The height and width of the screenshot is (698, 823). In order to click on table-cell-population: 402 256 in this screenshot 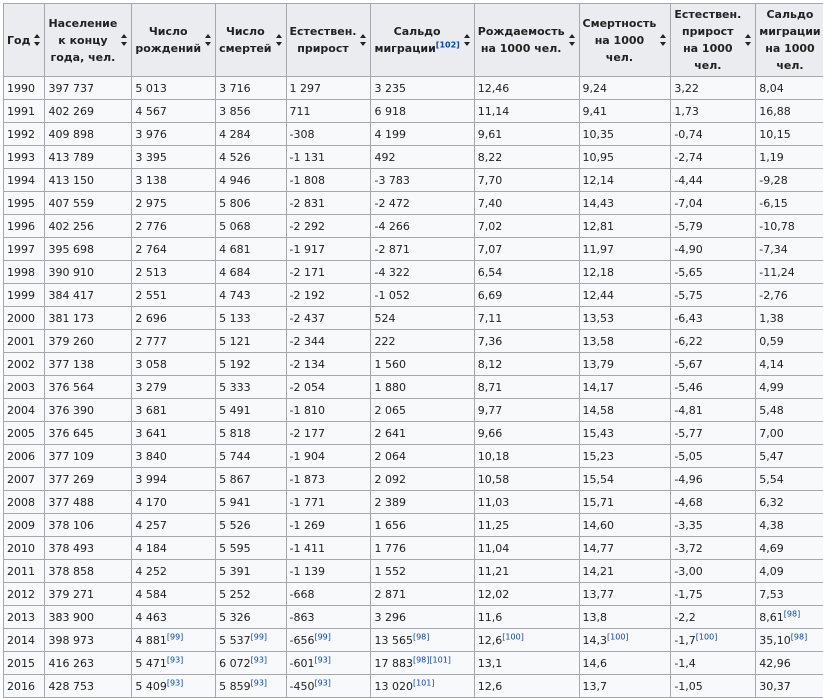, I will do `click(88, 226)`.